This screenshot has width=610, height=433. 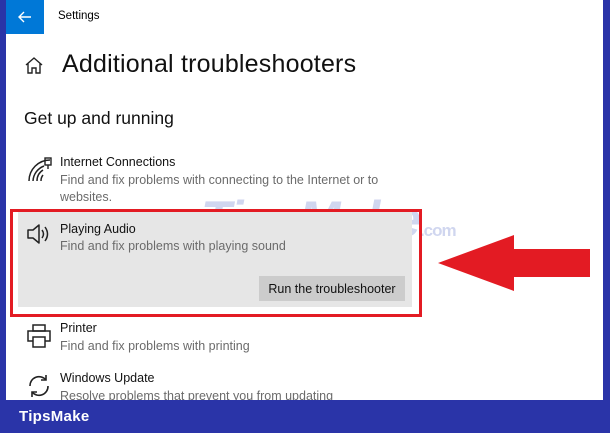 I want to click on item-name: Windows Update, so click(x=107, y=378).